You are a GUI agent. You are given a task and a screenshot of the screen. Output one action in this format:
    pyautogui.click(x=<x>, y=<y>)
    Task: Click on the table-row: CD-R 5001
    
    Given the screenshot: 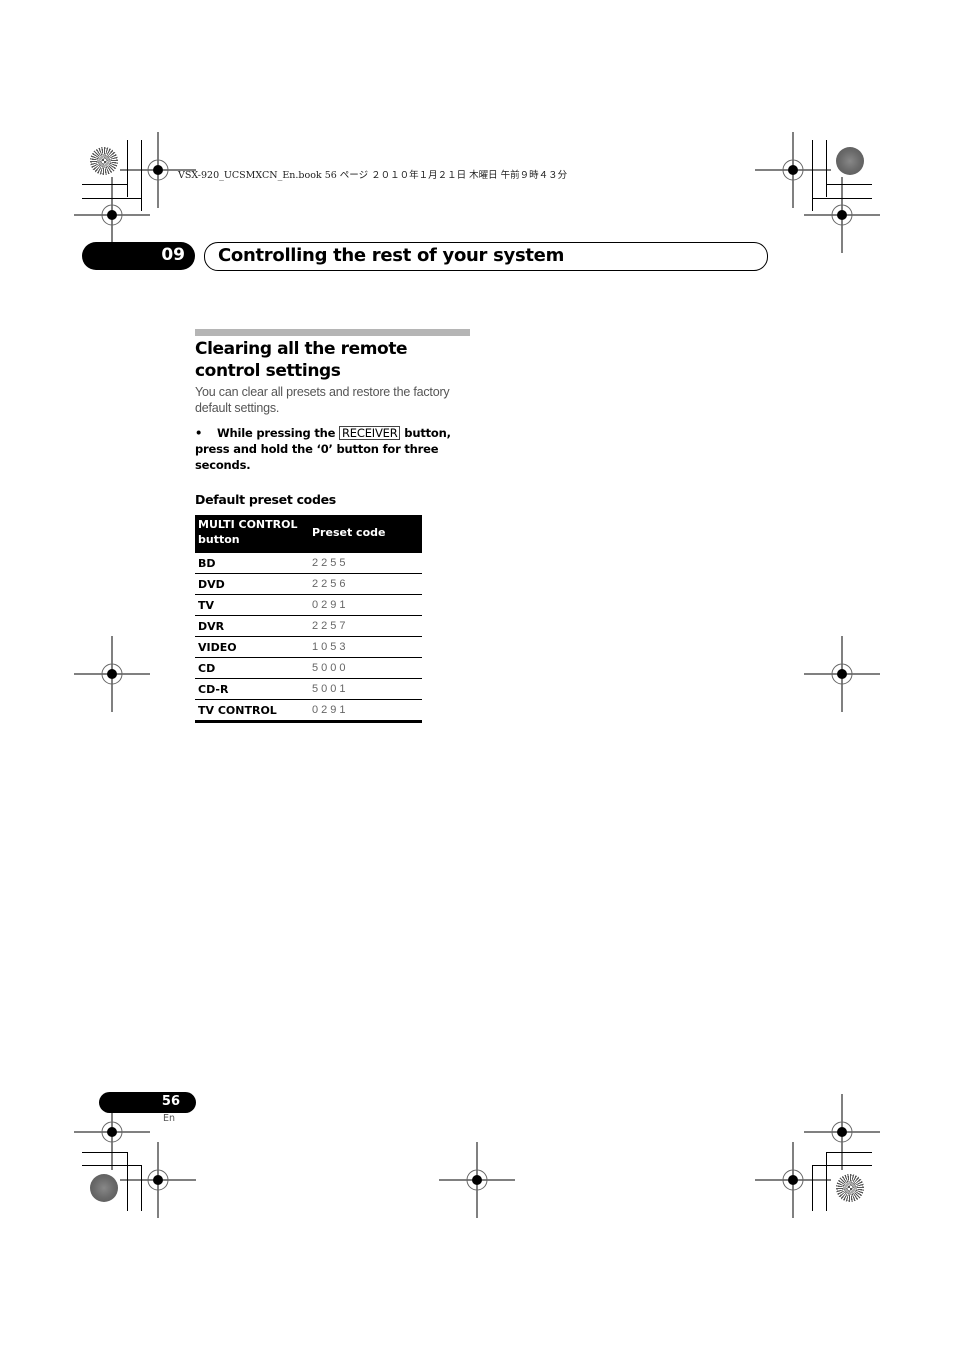 What is the action you would take?
    pyautogui.click(x=308, y=689)
    